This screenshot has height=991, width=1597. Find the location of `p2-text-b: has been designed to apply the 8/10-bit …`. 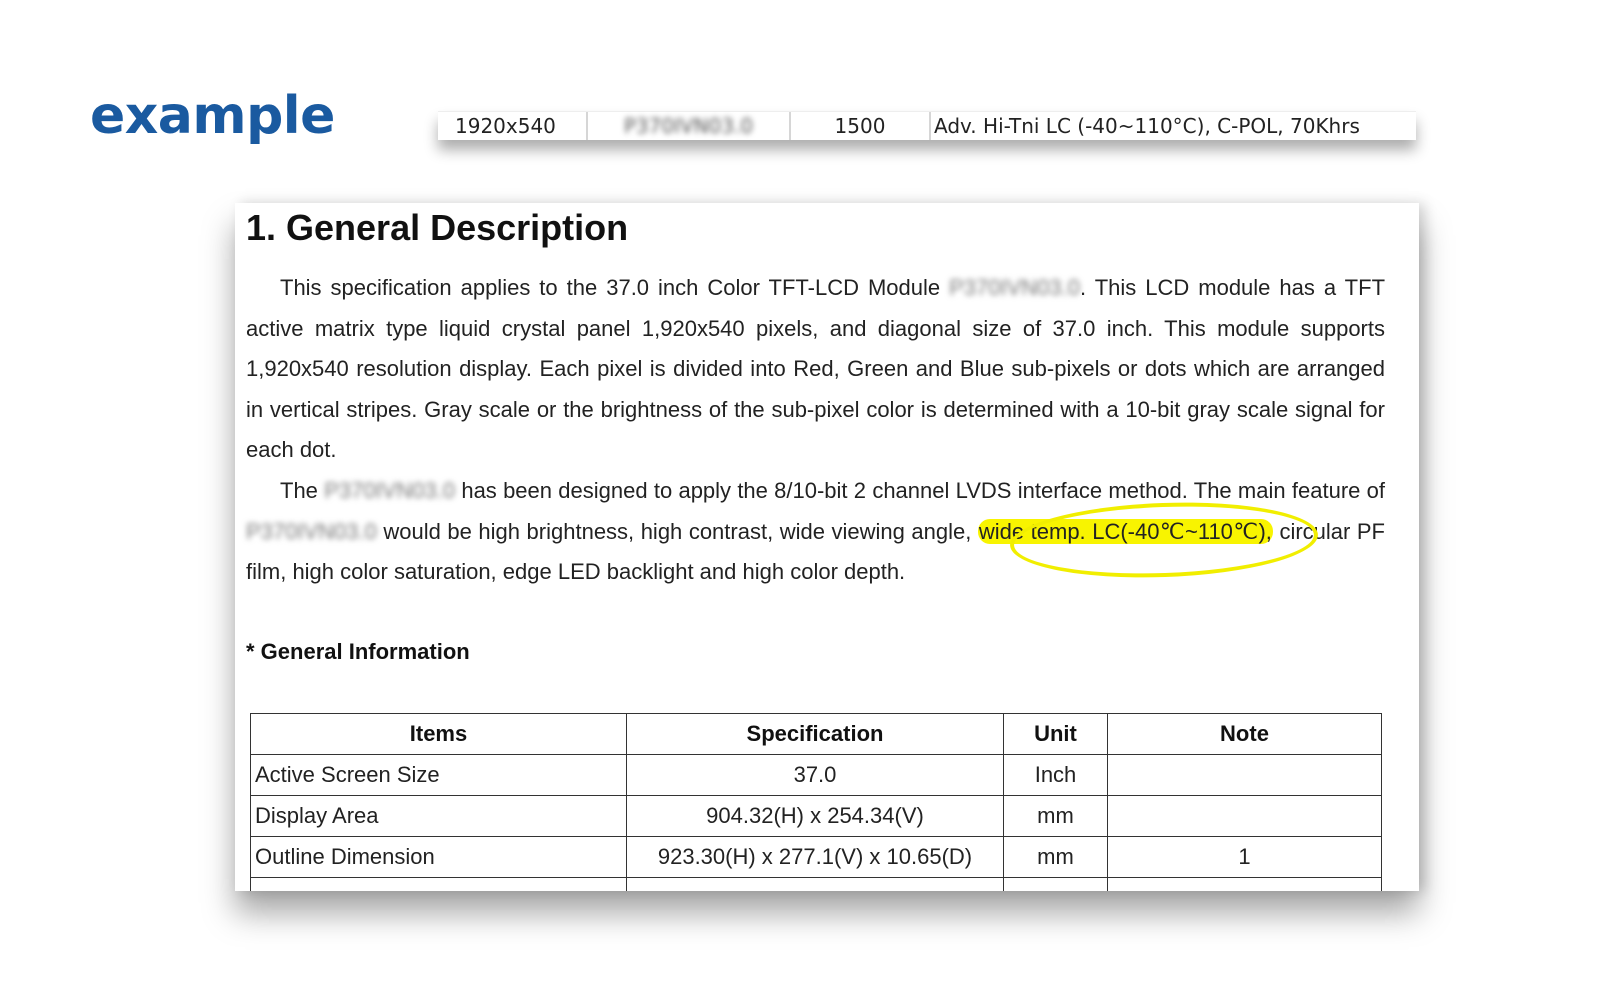

p2-text-b: has been designed to apply the 8/10-bit … is located at coordinates (920, 490).